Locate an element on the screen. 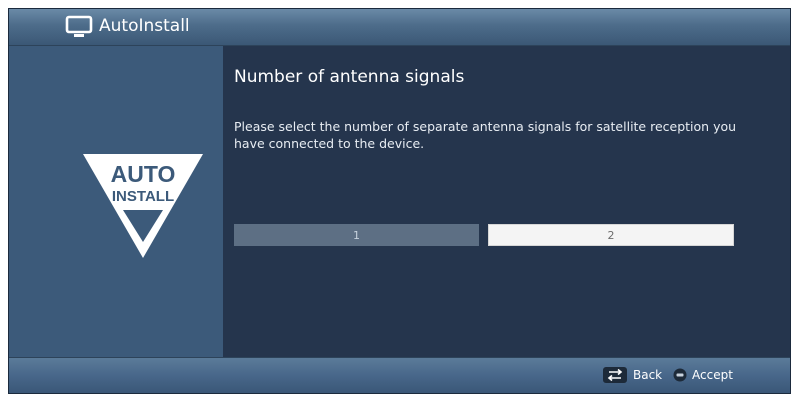 The image size is (798, 404). back-label: Back is located at coordinates (647, 375).